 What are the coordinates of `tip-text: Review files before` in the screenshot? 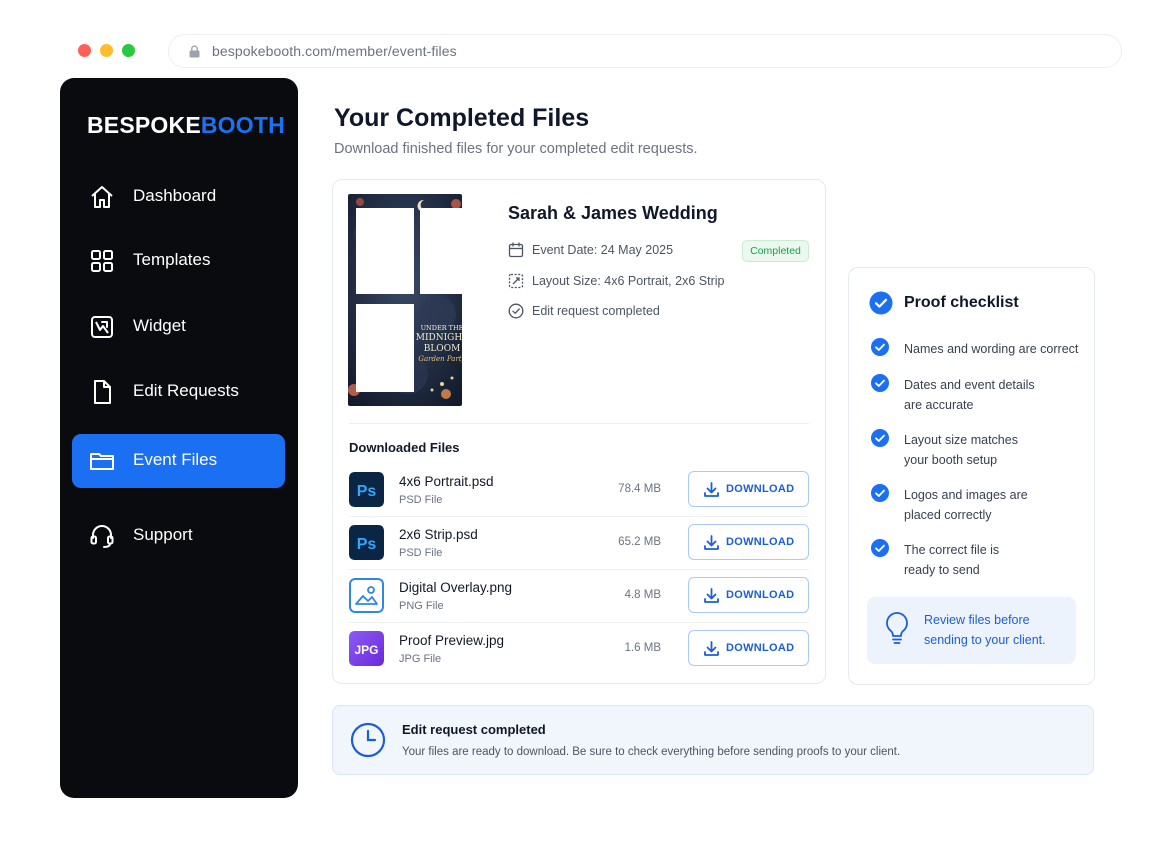 It's located at (977, 620).